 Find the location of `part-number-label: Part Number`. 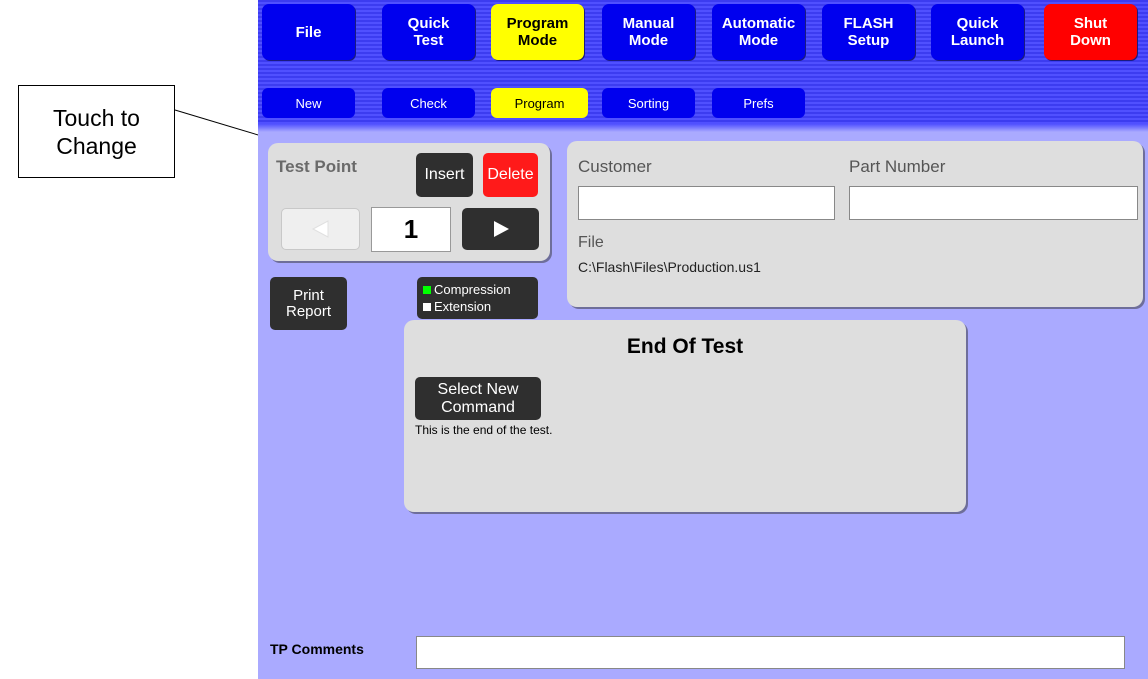

part-number-label: Part Number is located at coordinates (897, 166).